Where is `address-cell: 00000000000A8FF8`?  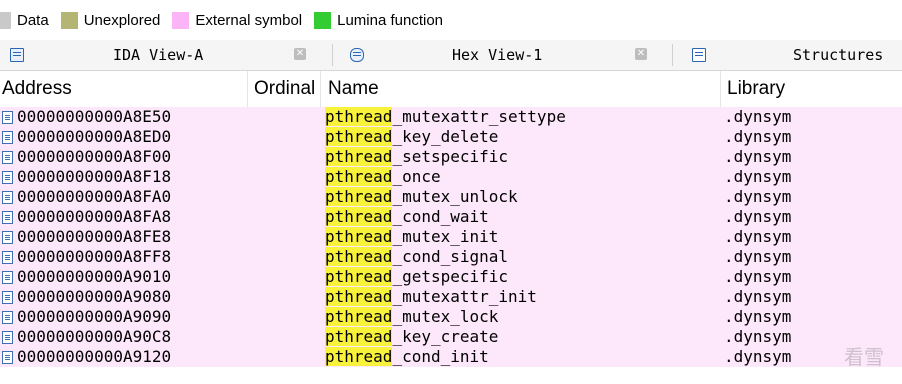 address-cell: 00000000000A8FF8 is located at coordinates (94, 256).